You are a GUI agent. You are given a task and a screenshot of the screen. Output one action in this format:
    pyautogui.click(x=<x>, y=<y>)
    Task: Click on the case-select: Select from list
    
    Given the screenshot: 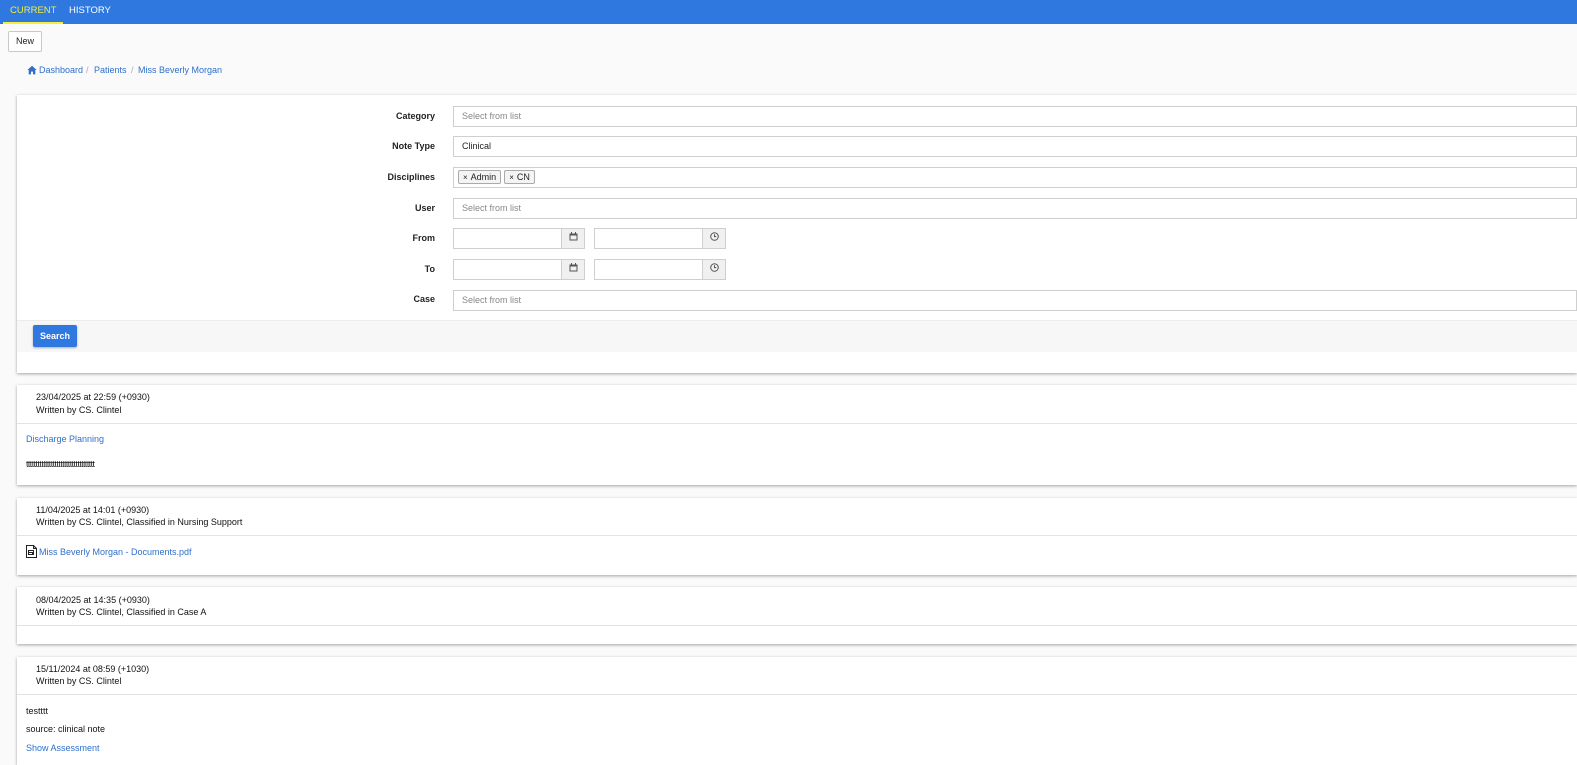 What is the action you would take?
    pyautogui.click(x=1015, y=300)
    